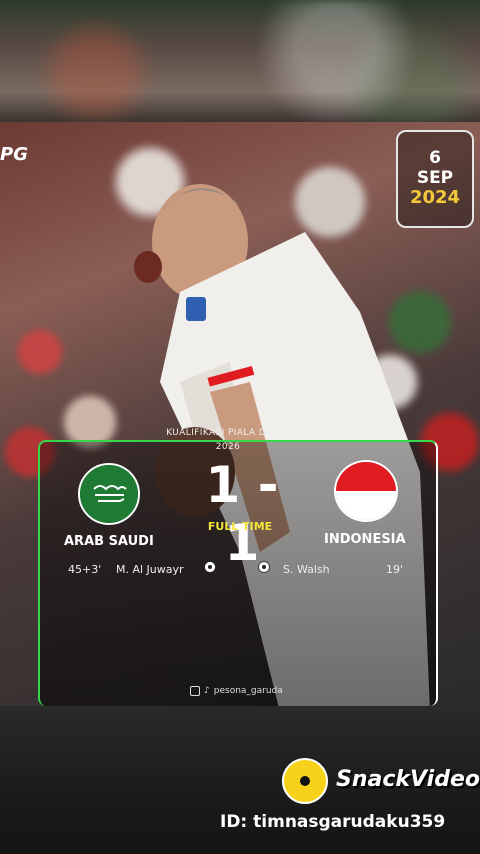  What do you see at coordinates (435, 198) in the screenshot?
I see `date-year: 2024` at bounding box center [435, 198].